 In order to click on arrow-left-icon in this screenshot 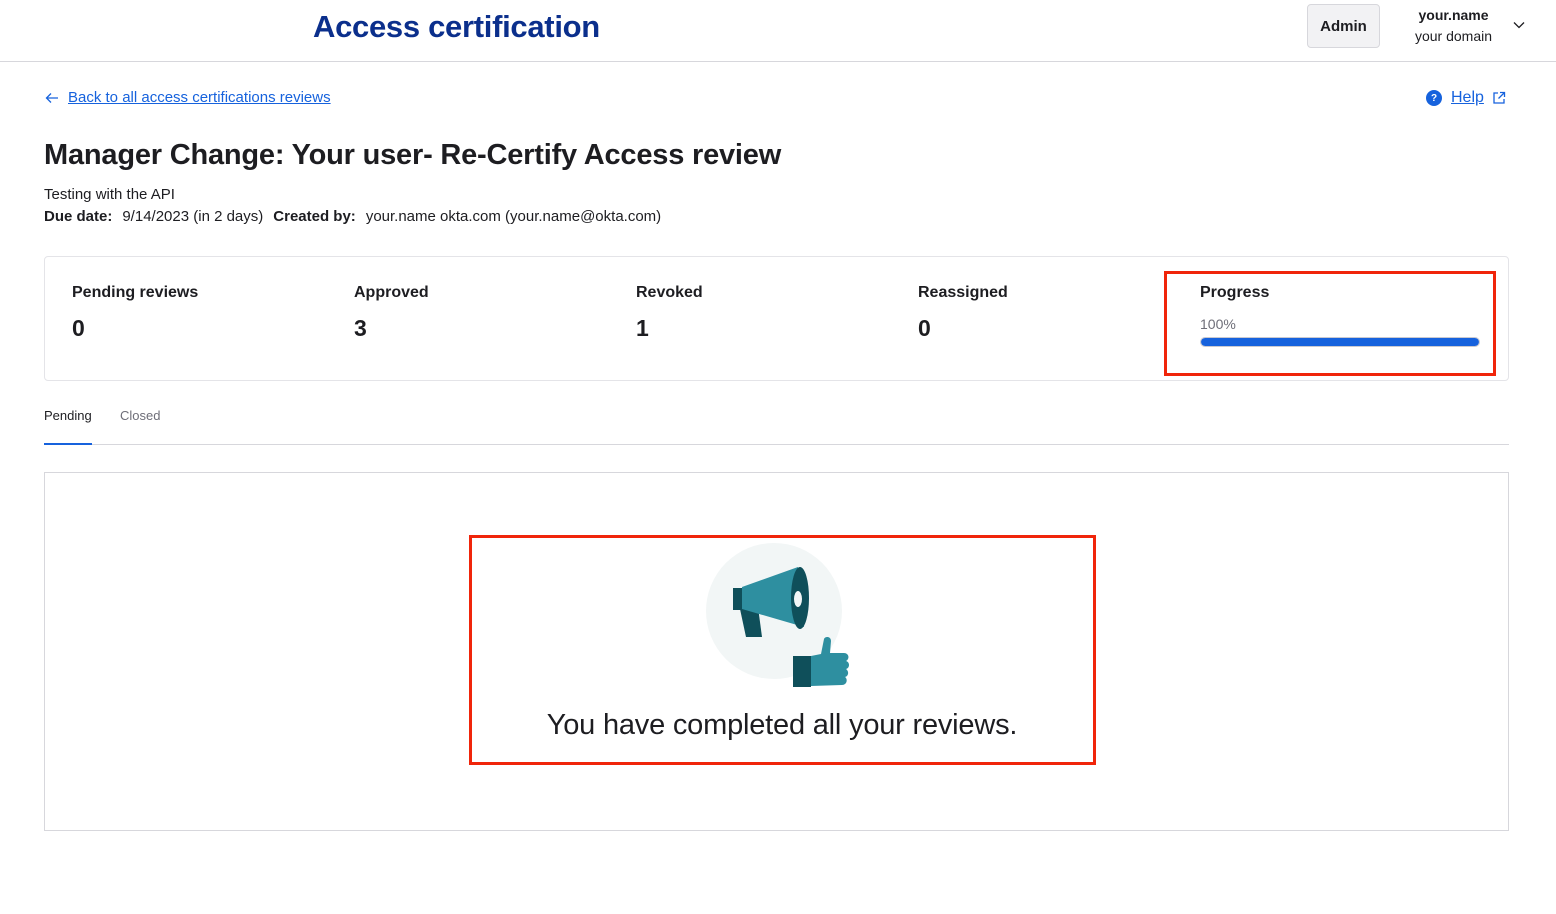, I will do `click(51, 97)`.